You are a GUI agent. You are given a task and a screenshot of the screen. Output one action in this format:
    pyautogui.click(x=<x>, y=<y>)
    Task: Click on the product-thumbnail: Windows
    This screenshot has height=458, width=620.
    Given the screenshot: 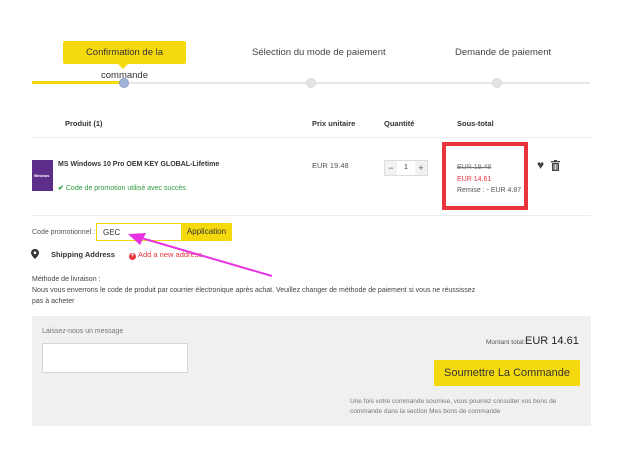 What is the action you would take?
    pyautogui.click(x=42, y=175)
    